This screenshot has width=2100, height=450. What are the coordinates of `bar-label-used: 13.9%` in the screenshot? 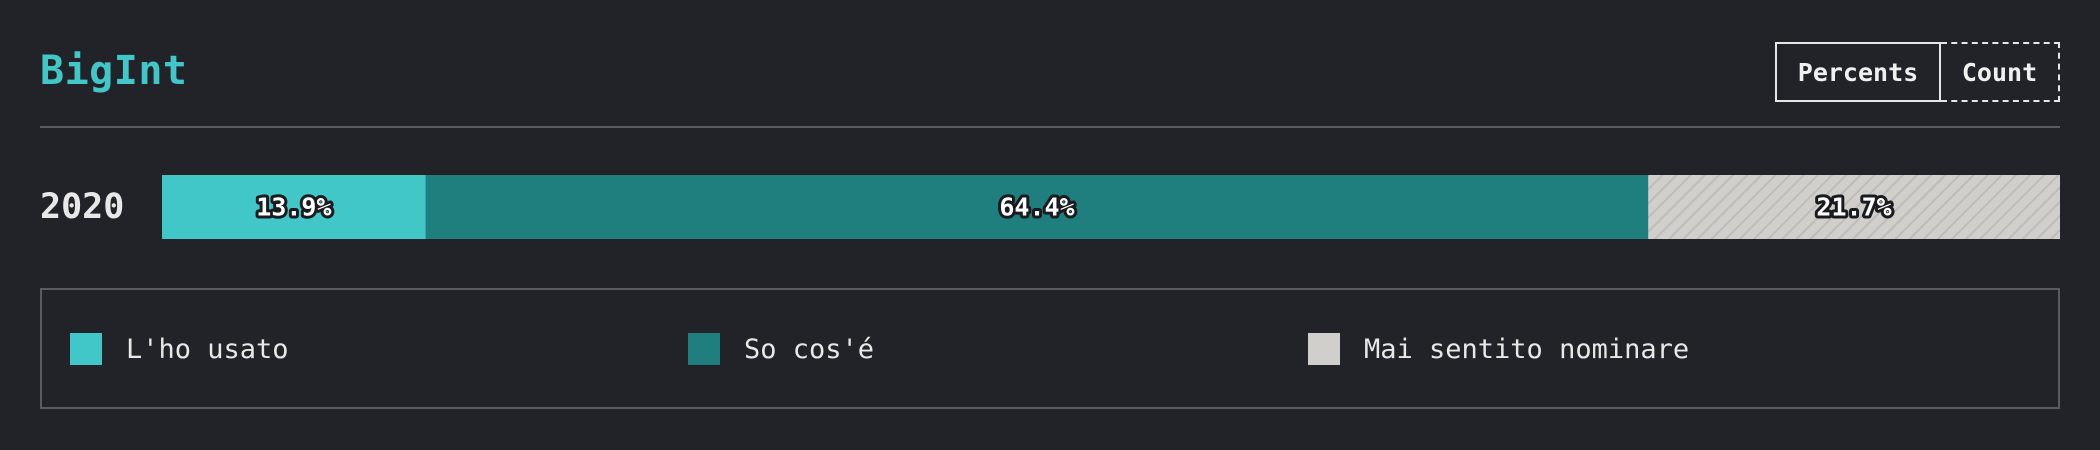 It's located at (293, 207).